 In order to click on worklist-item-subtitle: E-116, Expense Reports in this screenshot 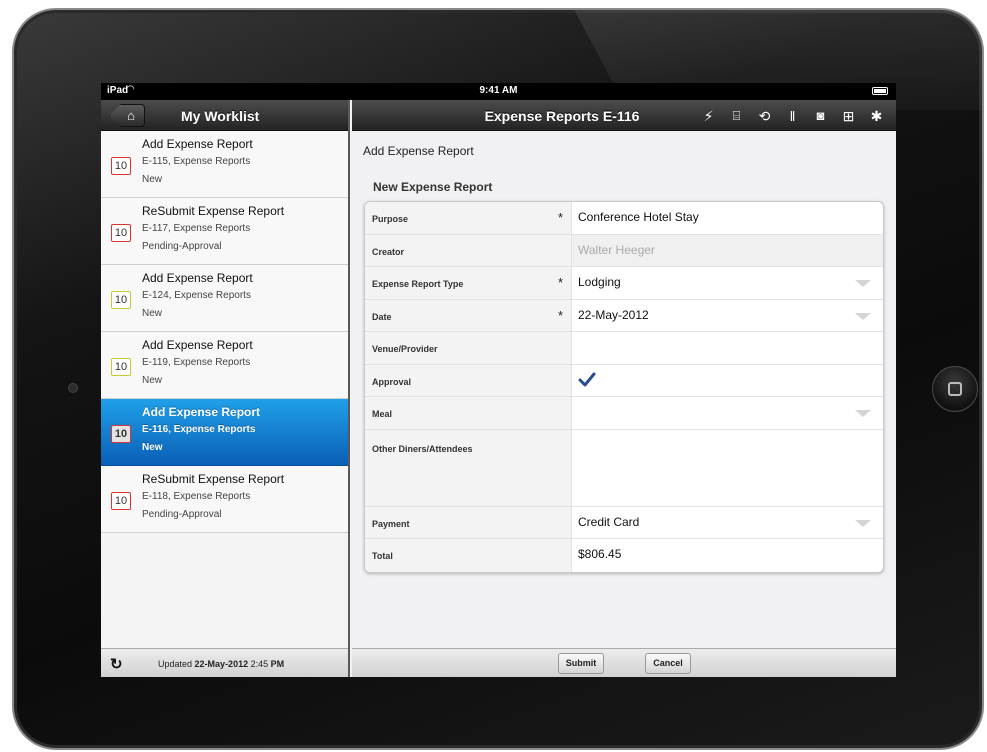, I will do `click(199, 429)`.